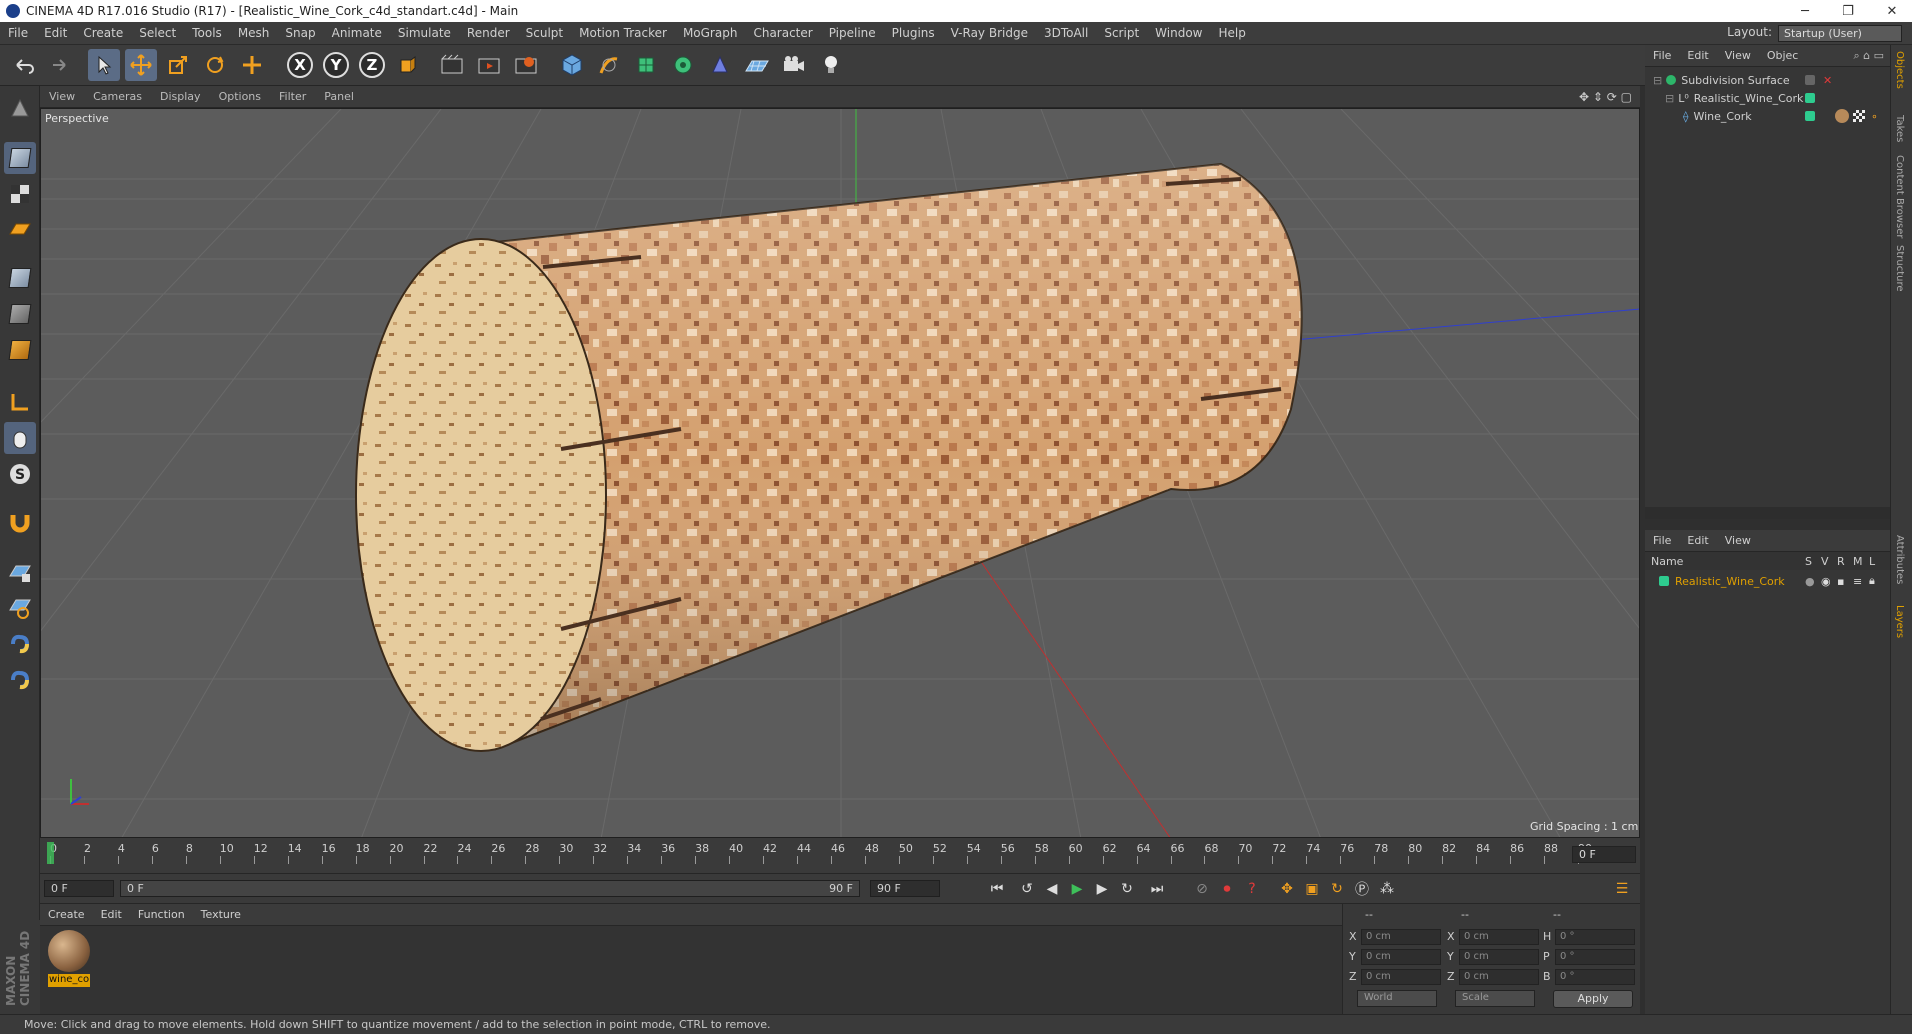 The width and height of the screenshot is (1912, 1034). I want to click on layer-color-swatch, so click(1664, 581).